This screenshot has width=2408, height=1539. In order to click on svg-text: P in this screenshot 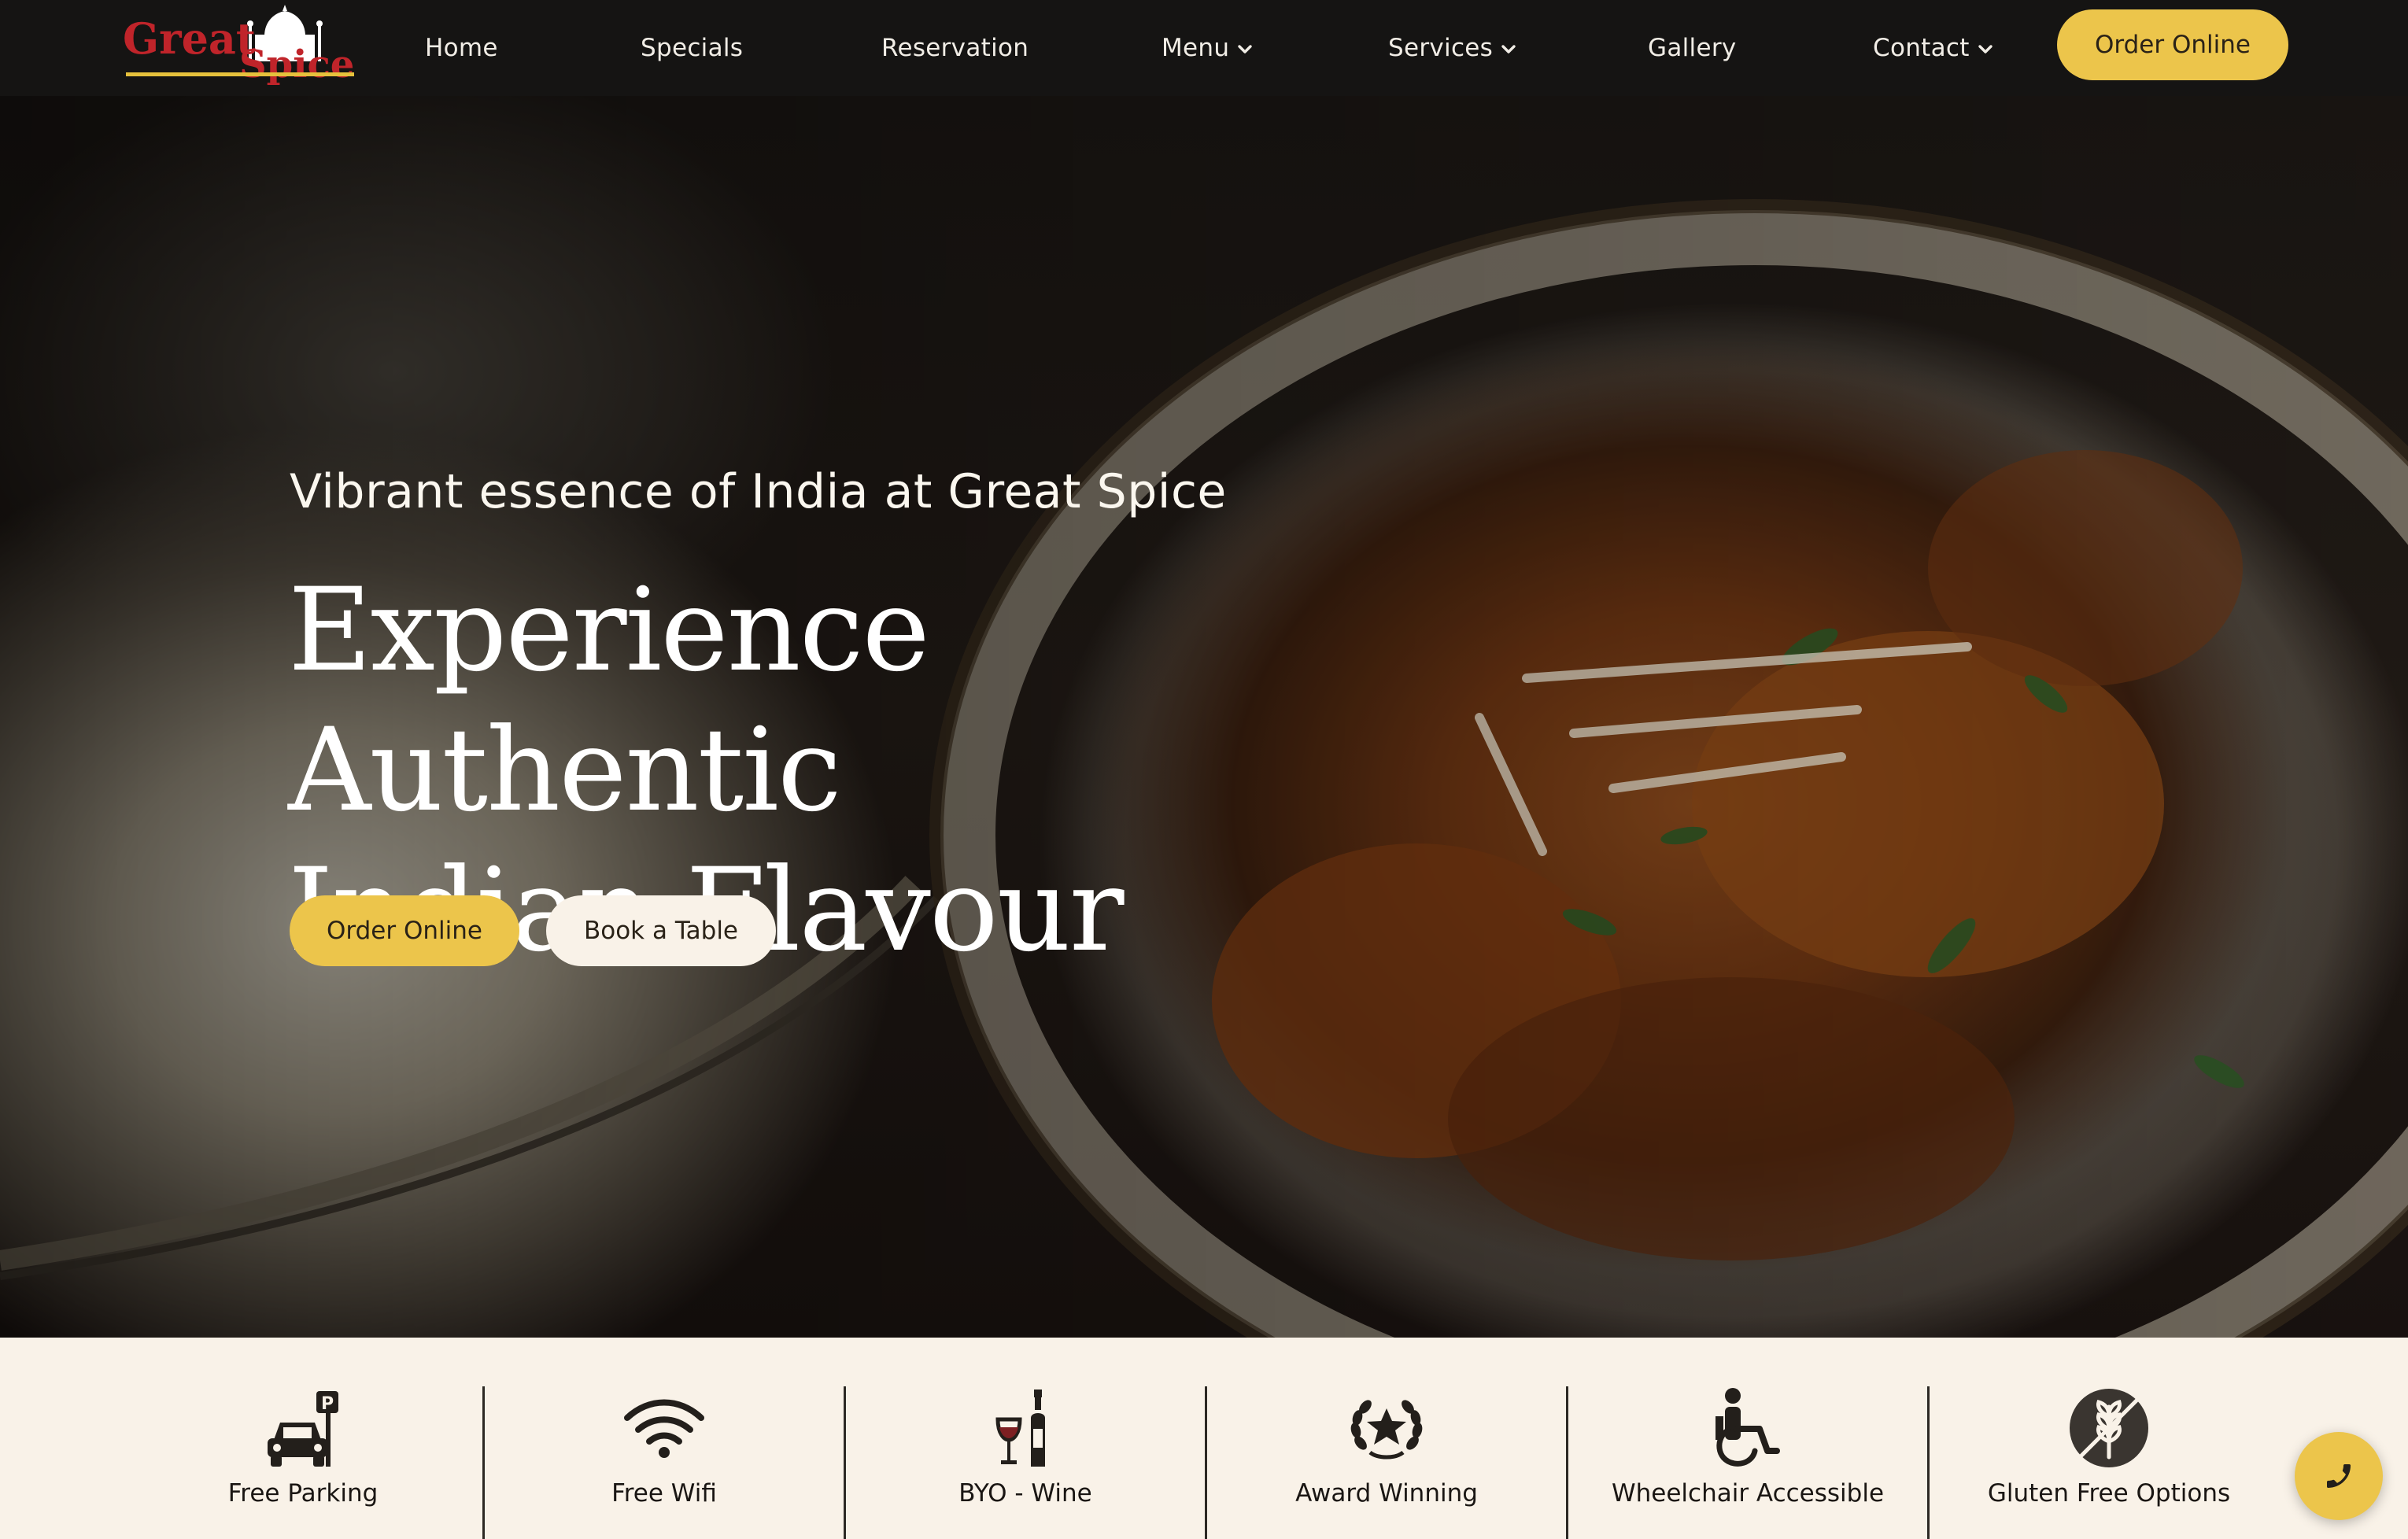, I will do `click(327, 1404)`.